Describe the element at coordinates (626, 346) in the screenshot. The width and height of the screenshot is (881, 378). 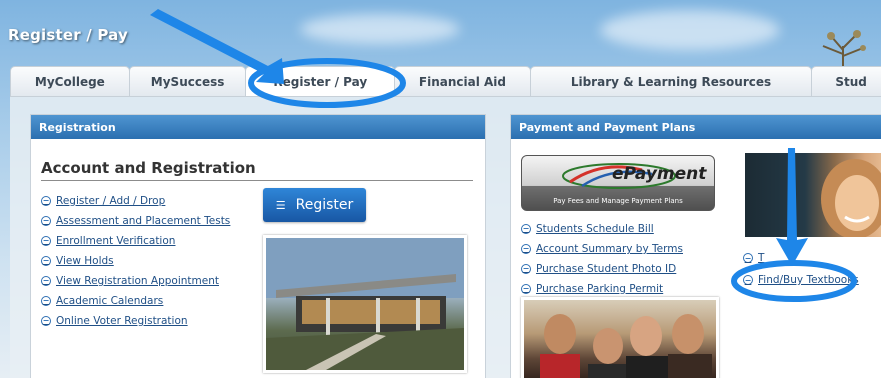
I see `student-group-illustration` at that location.